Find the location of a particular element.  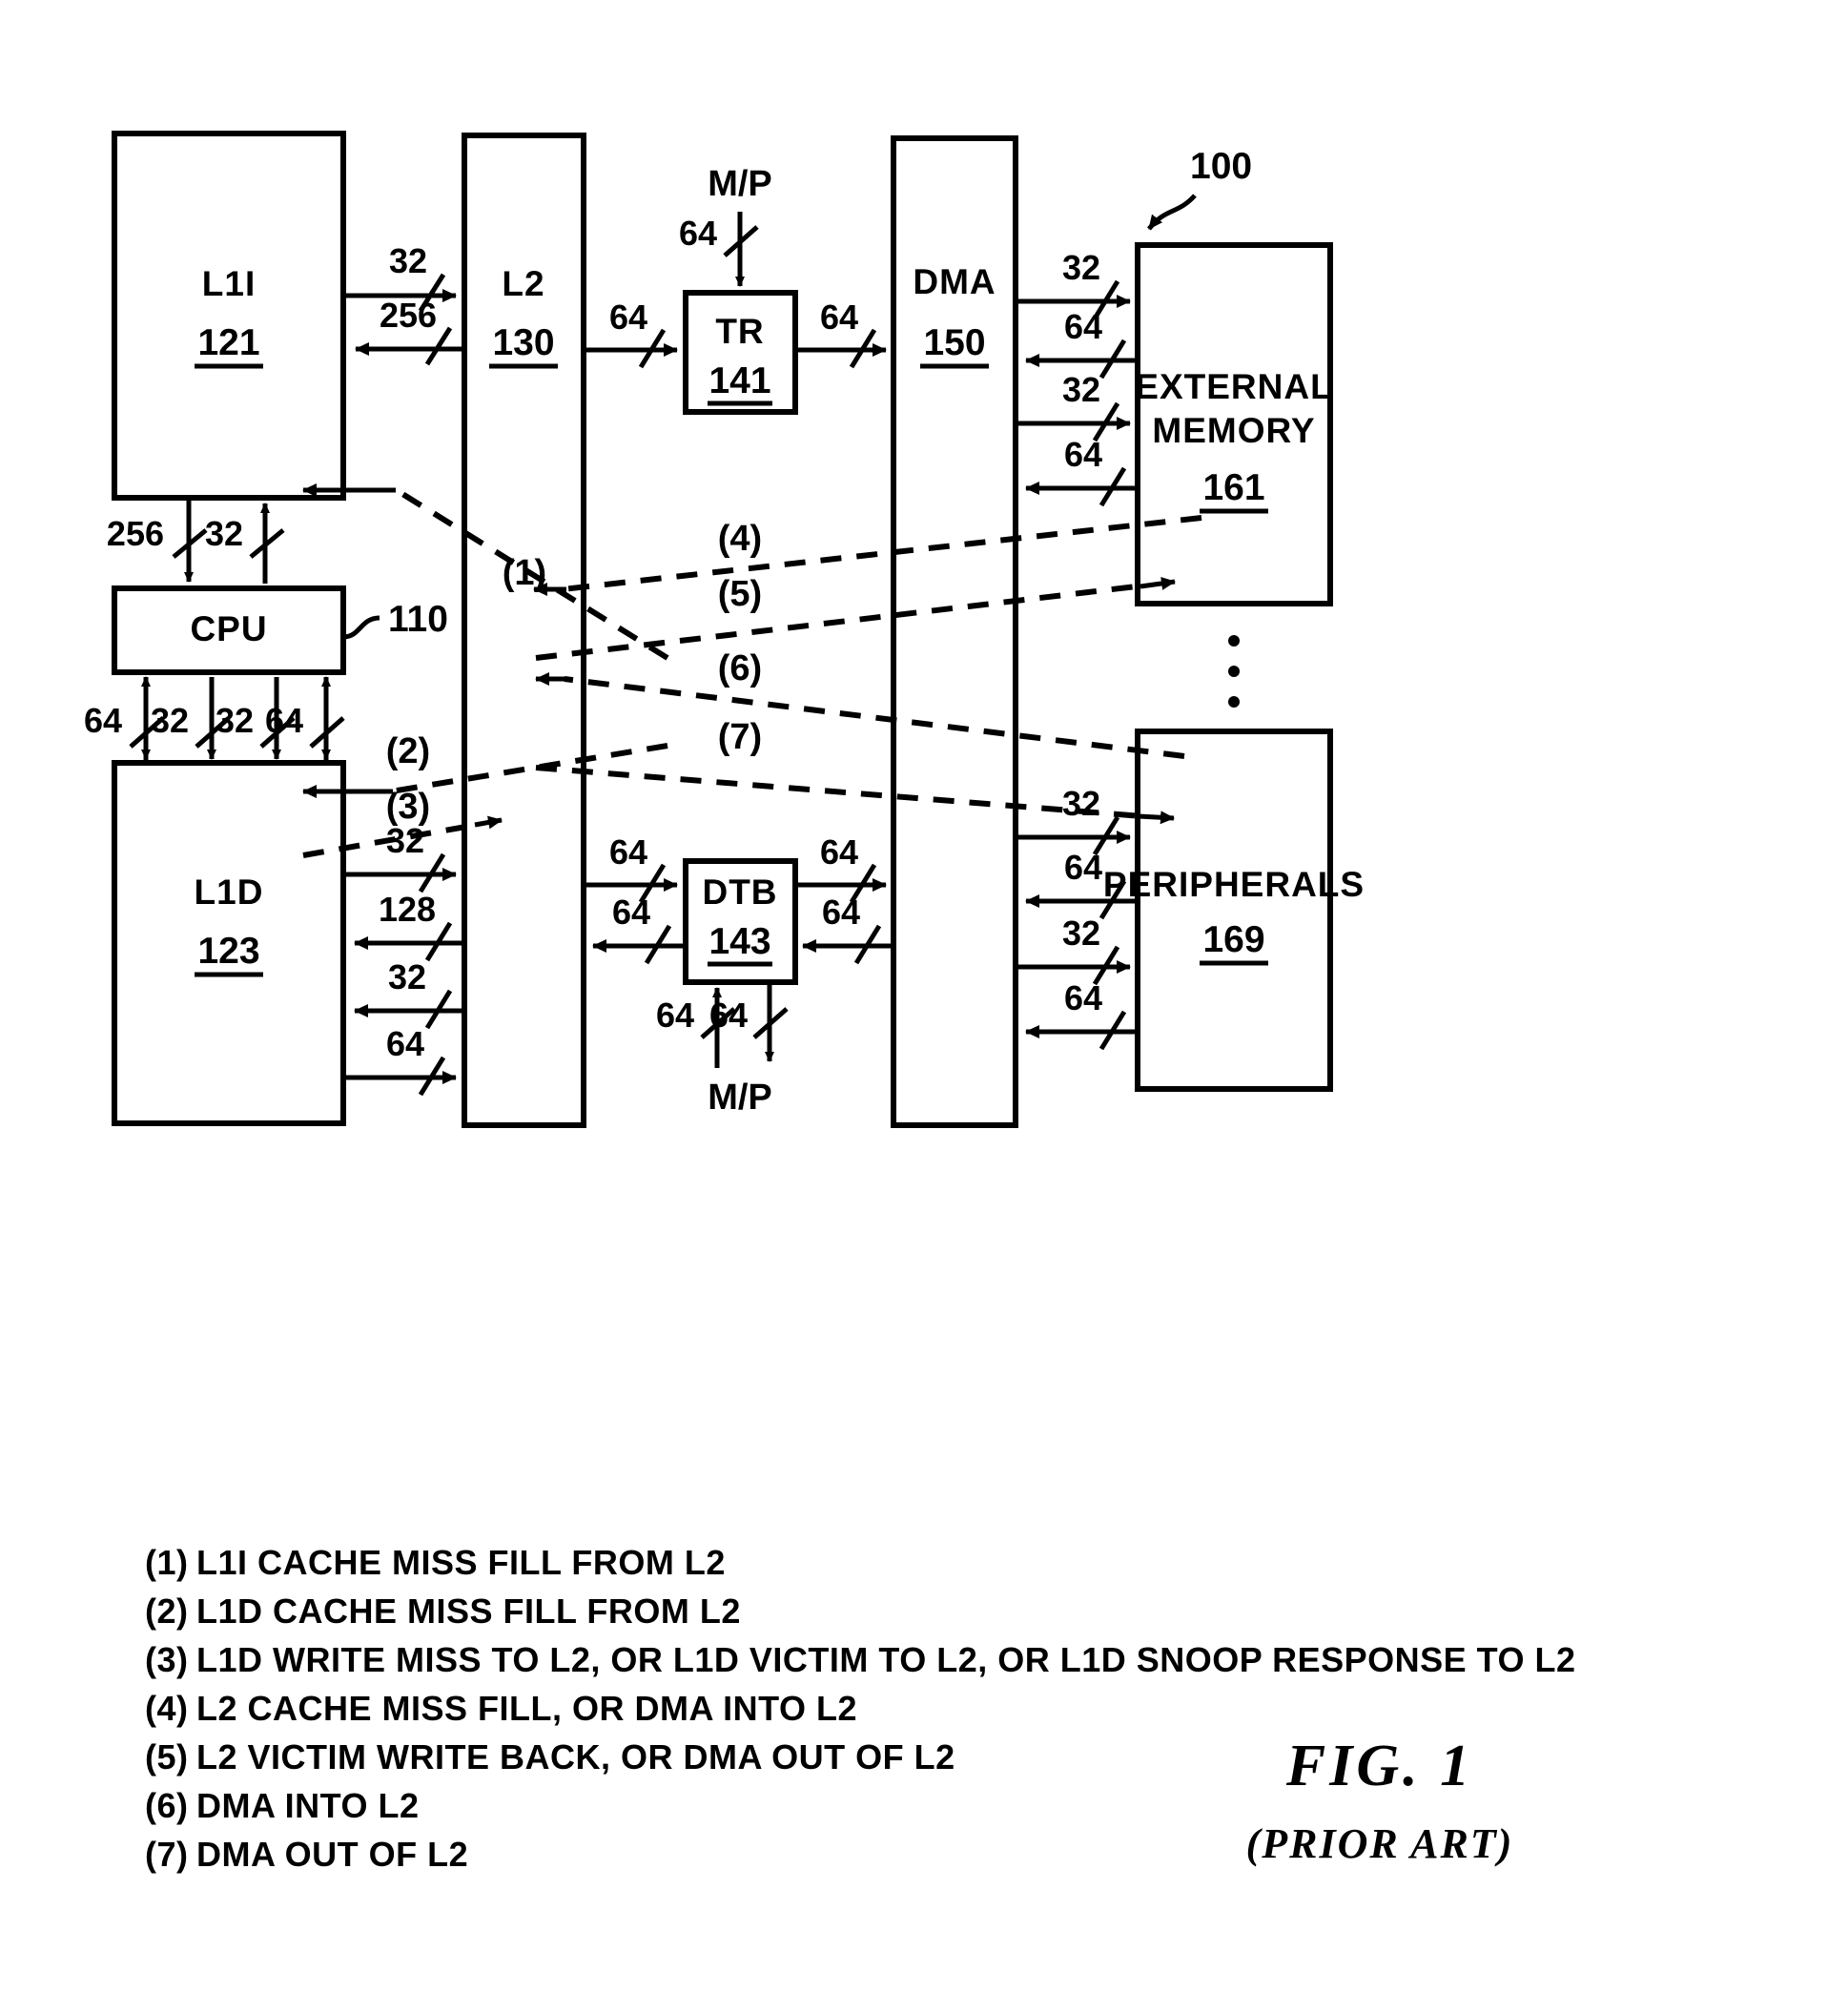

buswidth-cpu-l1d-2: 32 is located at coordinates (170, 720).